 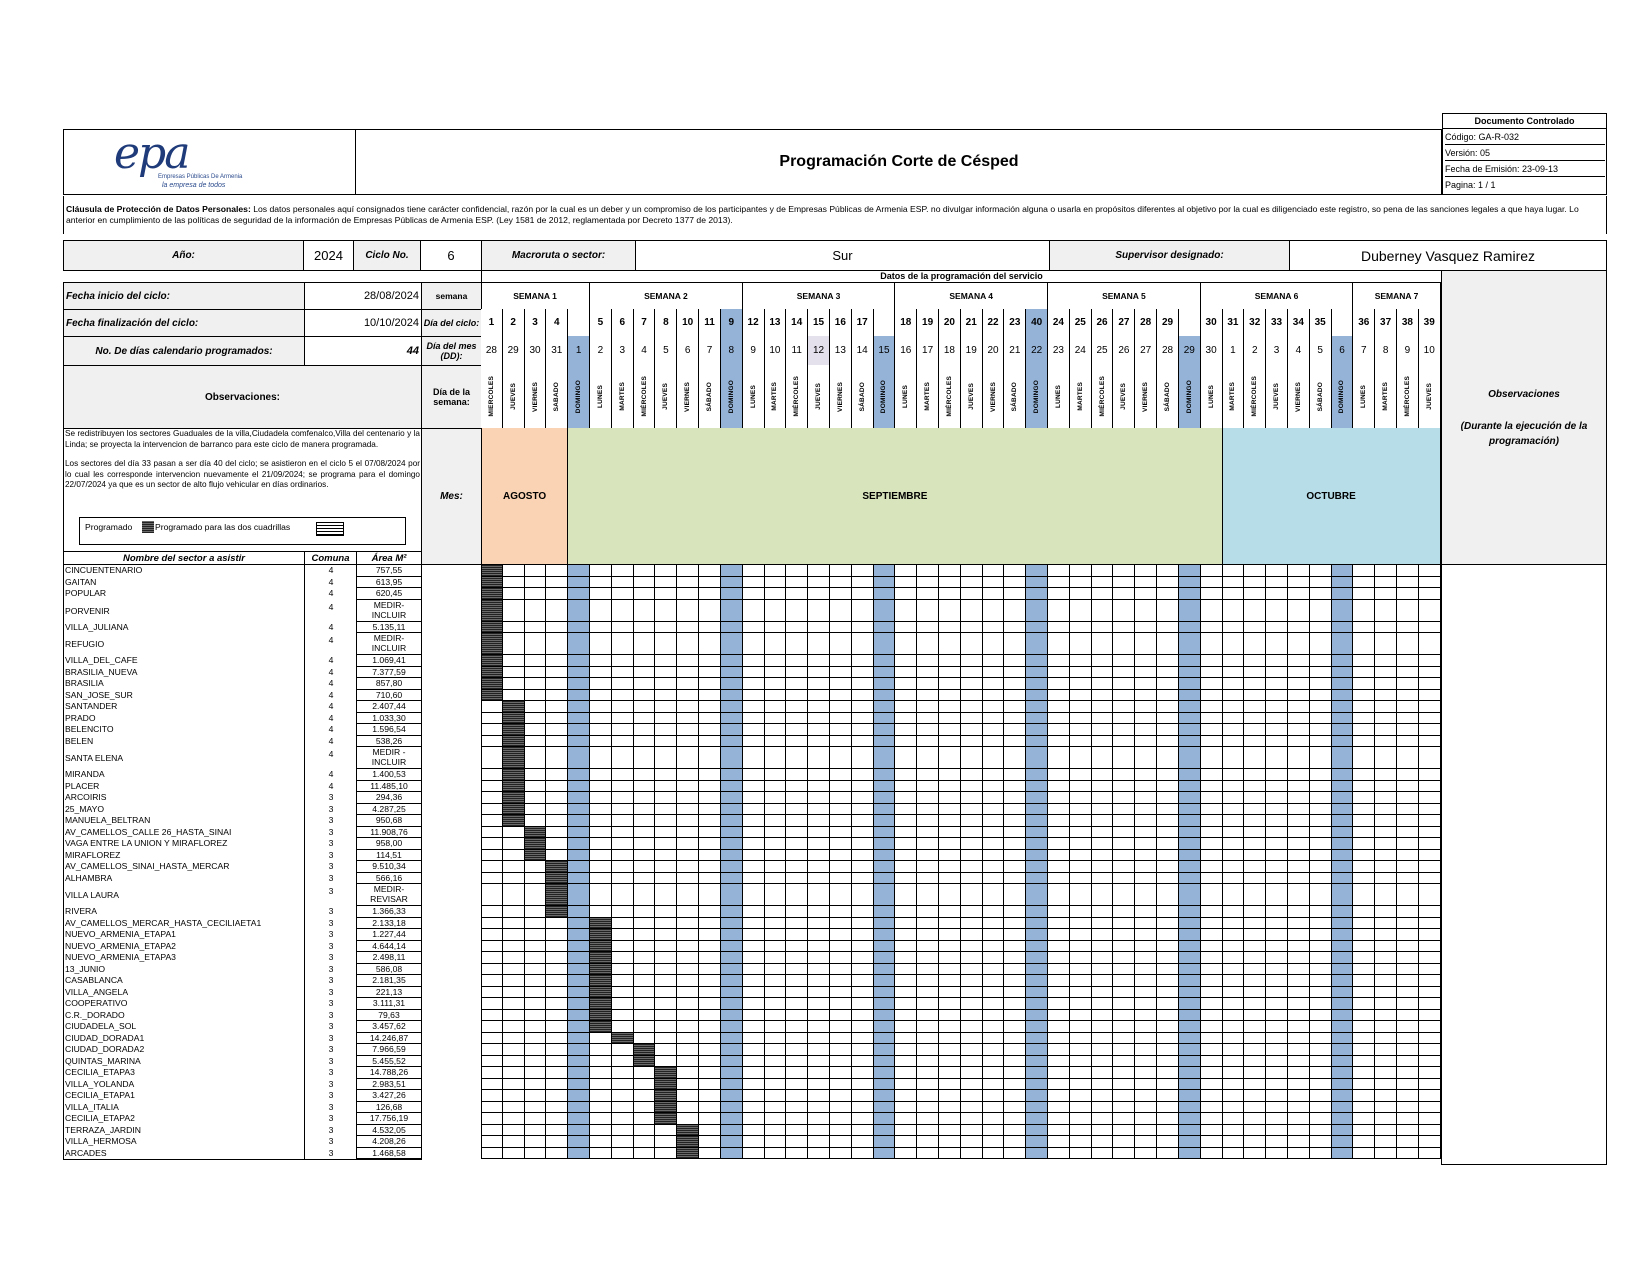 What do you see at coordinates (184, 1015) in the screenshot?
I see `sector-name: C.R._DORADO` at bounding box center [184, 1015].